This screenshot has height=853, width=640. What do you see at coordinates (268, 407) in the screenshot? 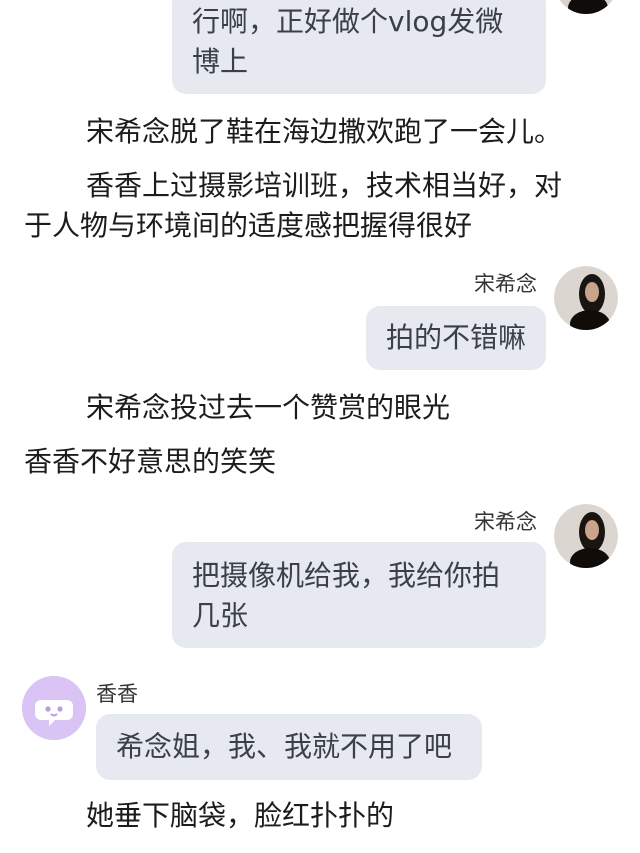
I see `narration-text: 宋希念投过去一个赞赏的眼光` at bounding box center [268, 407].